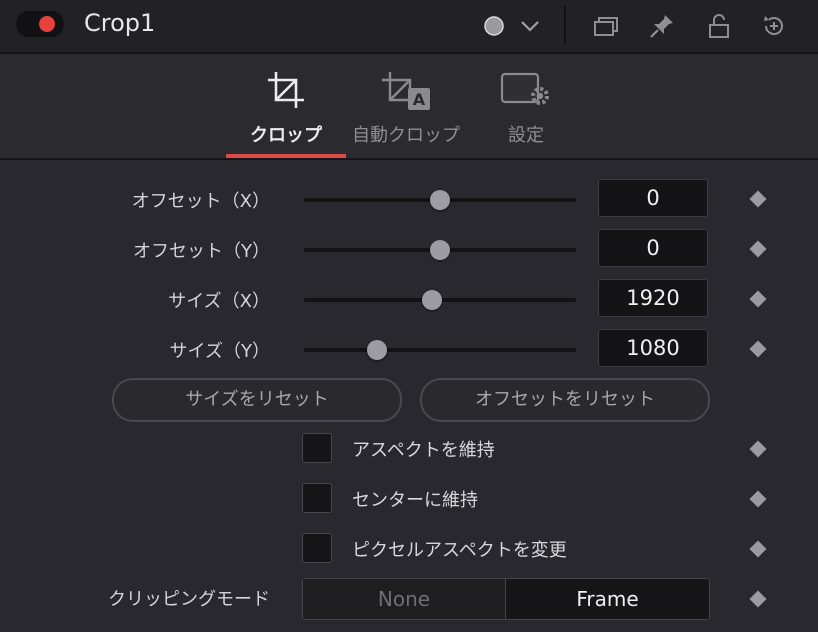  I want to click on tab-label: クロップ, so click(286, 135).